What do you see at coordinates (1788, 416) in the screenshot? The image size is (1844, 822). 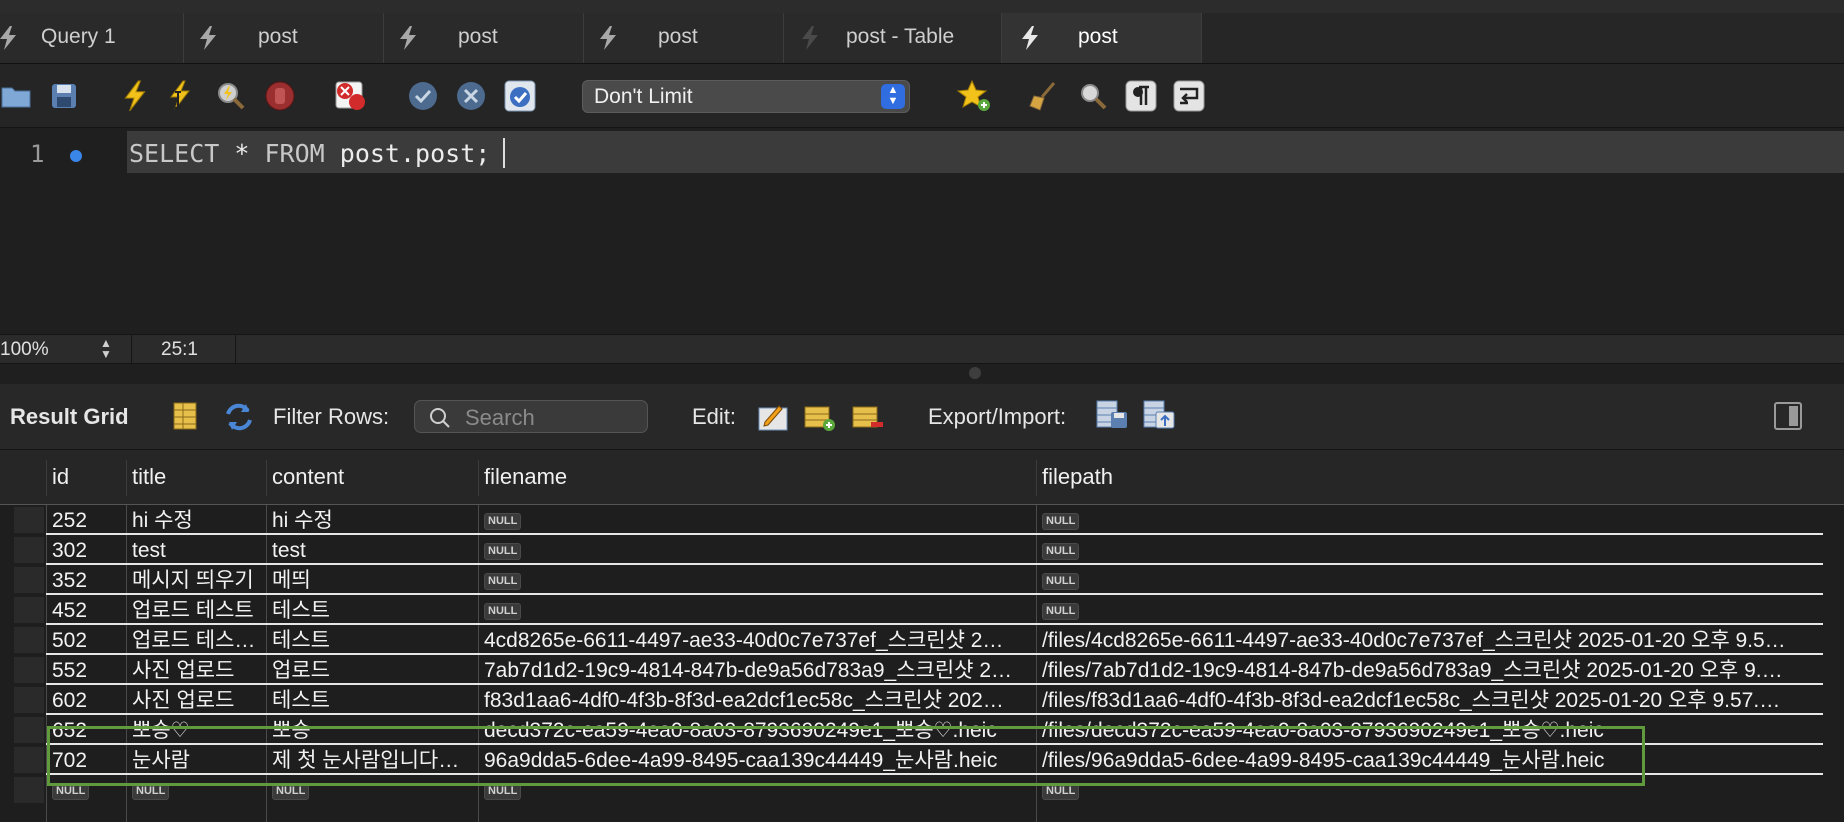 I see `toggle-side-panel-icon` at bounding box center [1788, 416].